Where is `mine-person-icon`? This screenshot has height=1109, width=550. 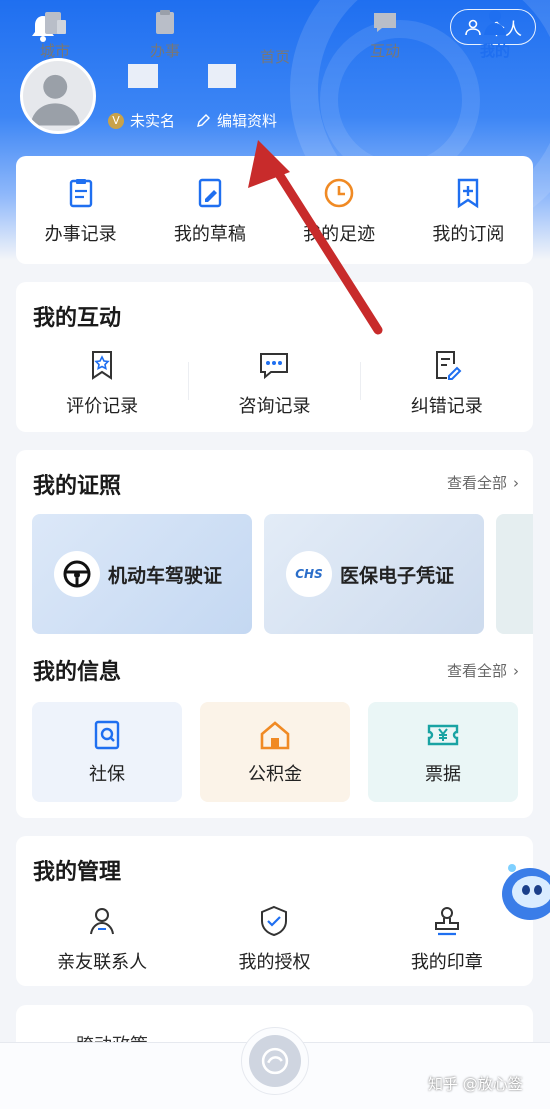 mine-person-icon is located at coordinates (495, 22).